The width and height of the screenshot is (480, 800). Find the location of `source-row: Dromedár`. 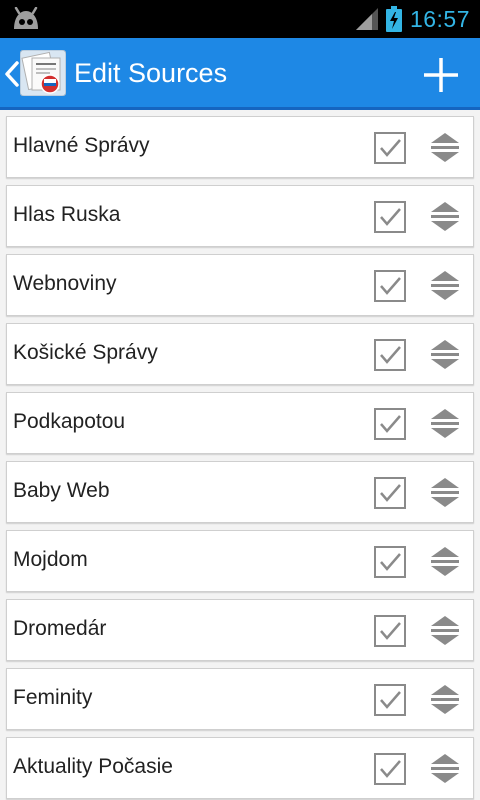

source-row: Dromedár is located at coordinates (240, 630).